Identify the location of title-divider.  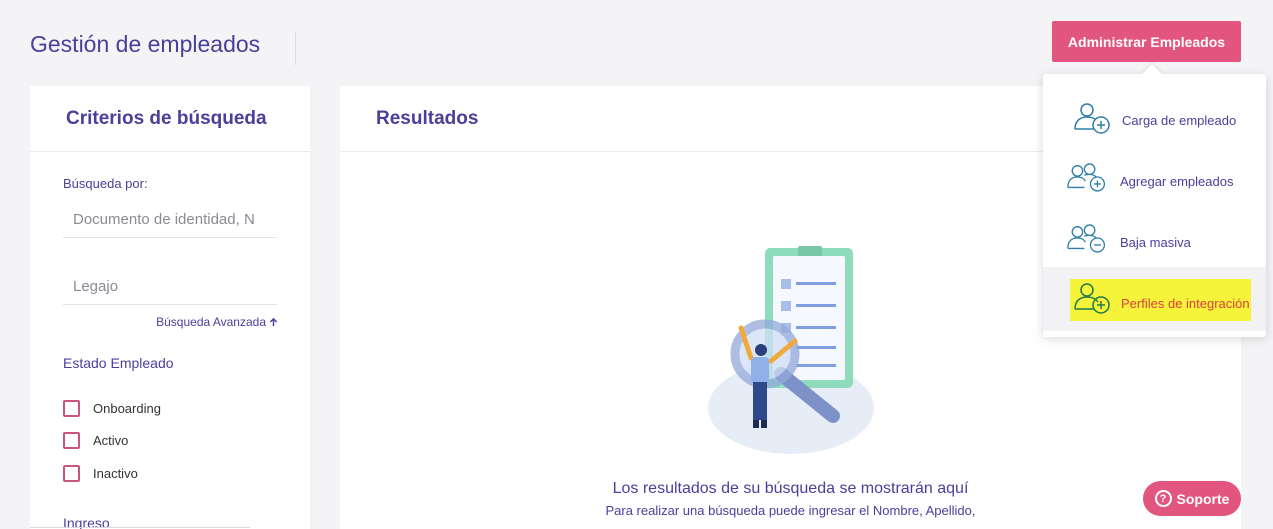
(295, 48).